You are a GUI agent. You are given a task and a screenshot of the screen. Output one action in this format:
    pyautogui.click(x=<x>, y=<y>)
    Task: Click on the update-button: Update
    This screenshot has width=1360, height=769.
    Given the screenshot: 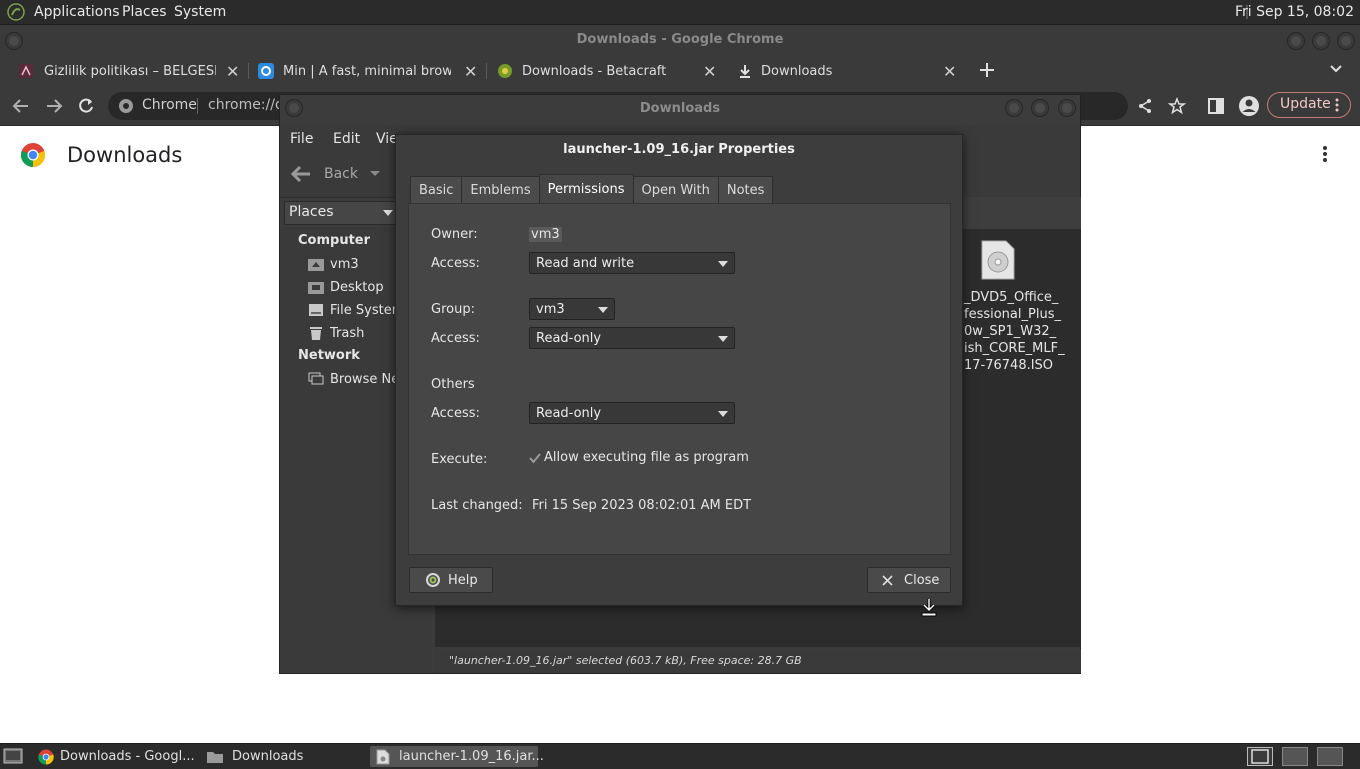 What is the action you would take?
    pyautogui.click(x=1309, y=105)
    